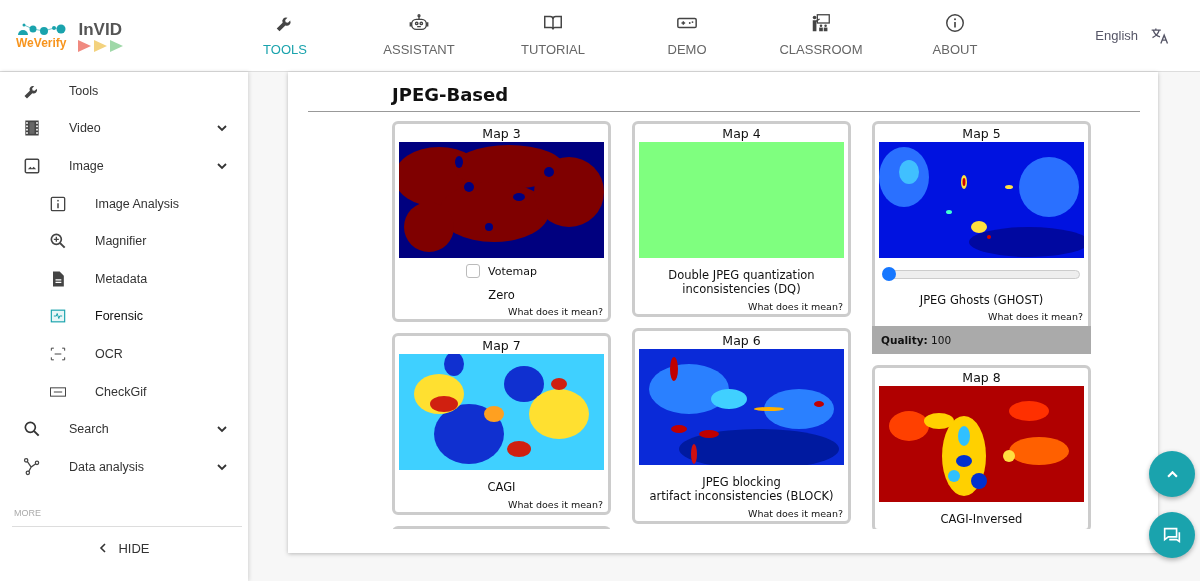 The image size is (1200, 581). I want to click on nav-tab: TUTORIAL, so click(553, 35).